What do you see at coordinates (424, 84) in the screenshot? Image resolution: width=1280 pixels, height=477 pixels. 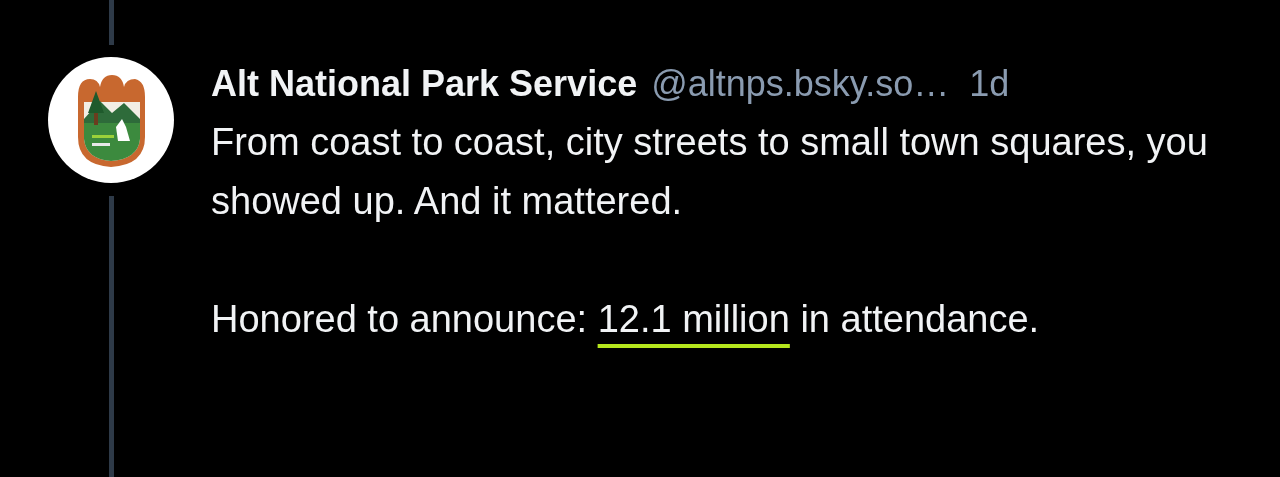 I see `author-name: Alt National Park Service` at bounding box center [424, 84].